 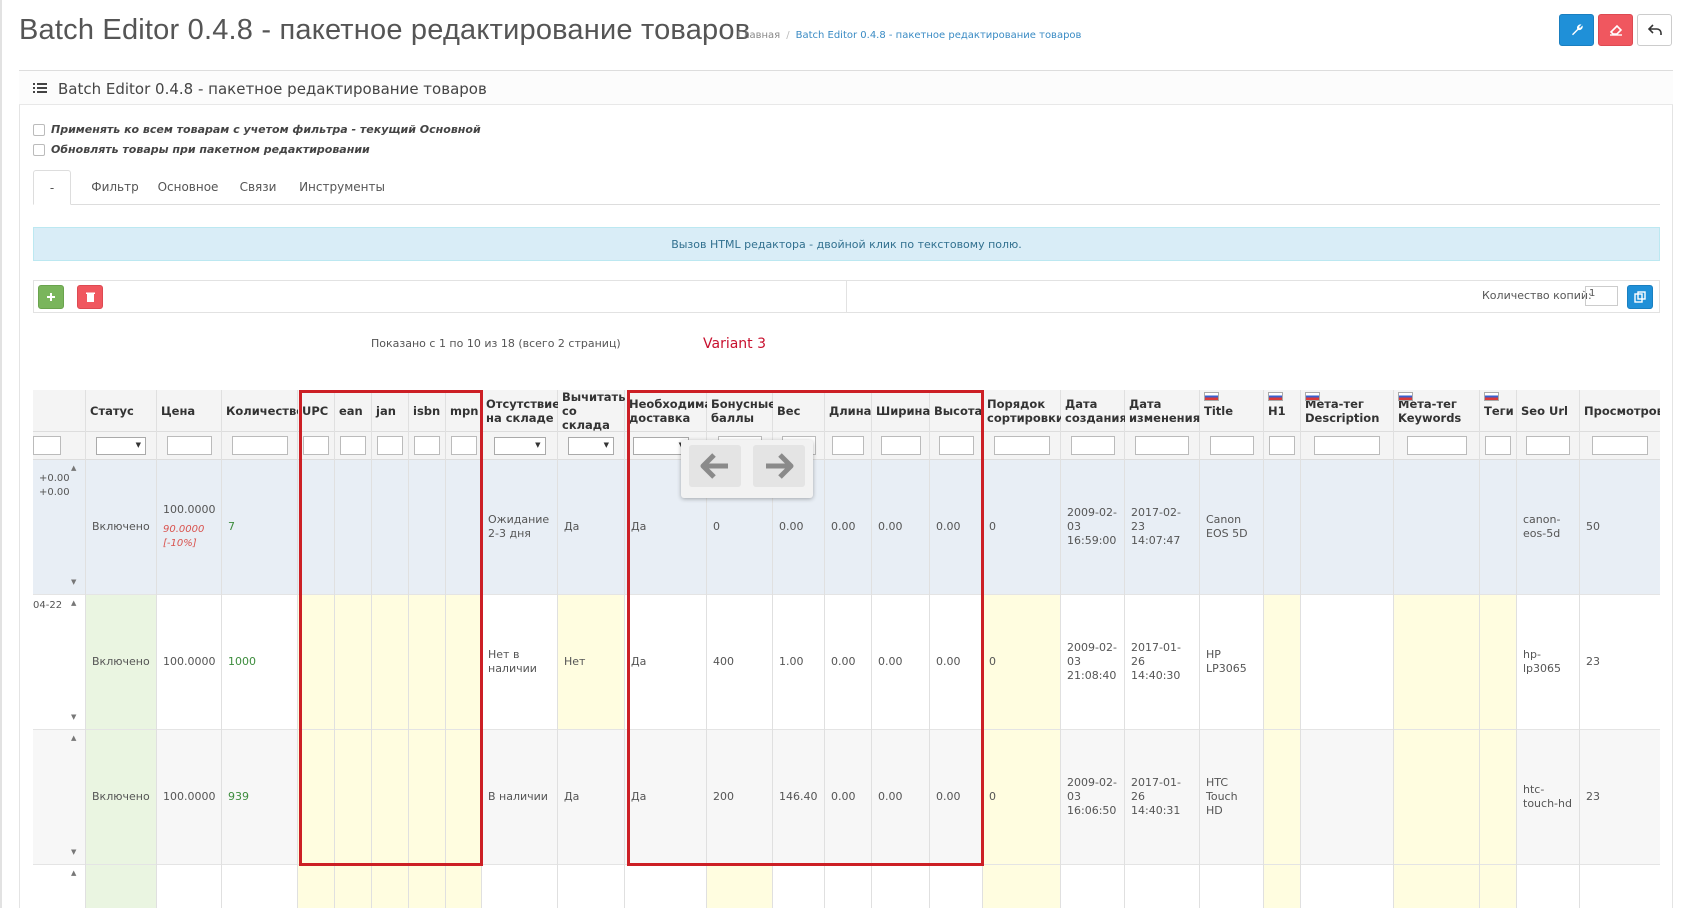 I want to click on apply-all-checkbox, so click(x=39, y=129).